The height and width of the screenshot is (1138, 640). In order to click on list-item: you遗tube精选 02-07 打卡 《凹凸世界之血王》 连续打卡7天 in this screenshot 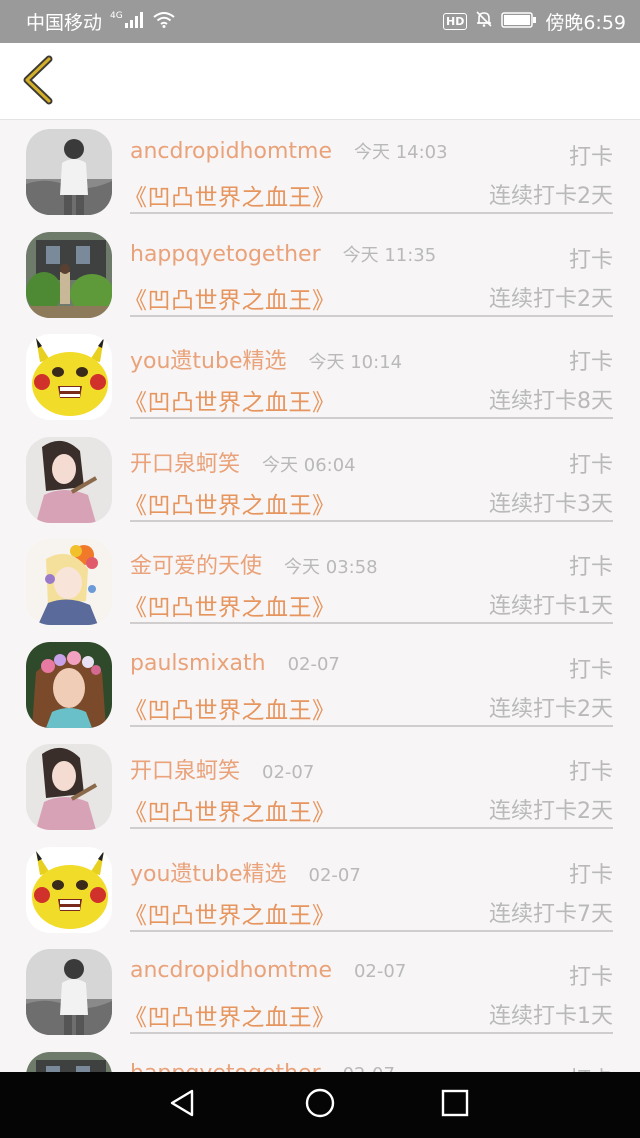, I will do `click(320, 890)`.